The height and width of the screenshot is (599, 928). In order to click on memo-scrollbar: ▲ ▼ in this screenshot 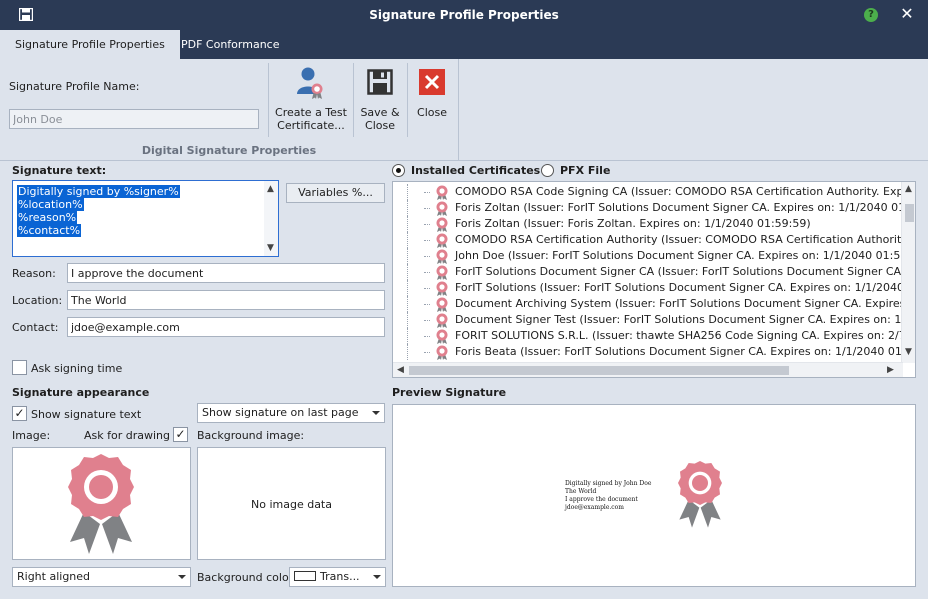, I will do `click(271, 218)`.